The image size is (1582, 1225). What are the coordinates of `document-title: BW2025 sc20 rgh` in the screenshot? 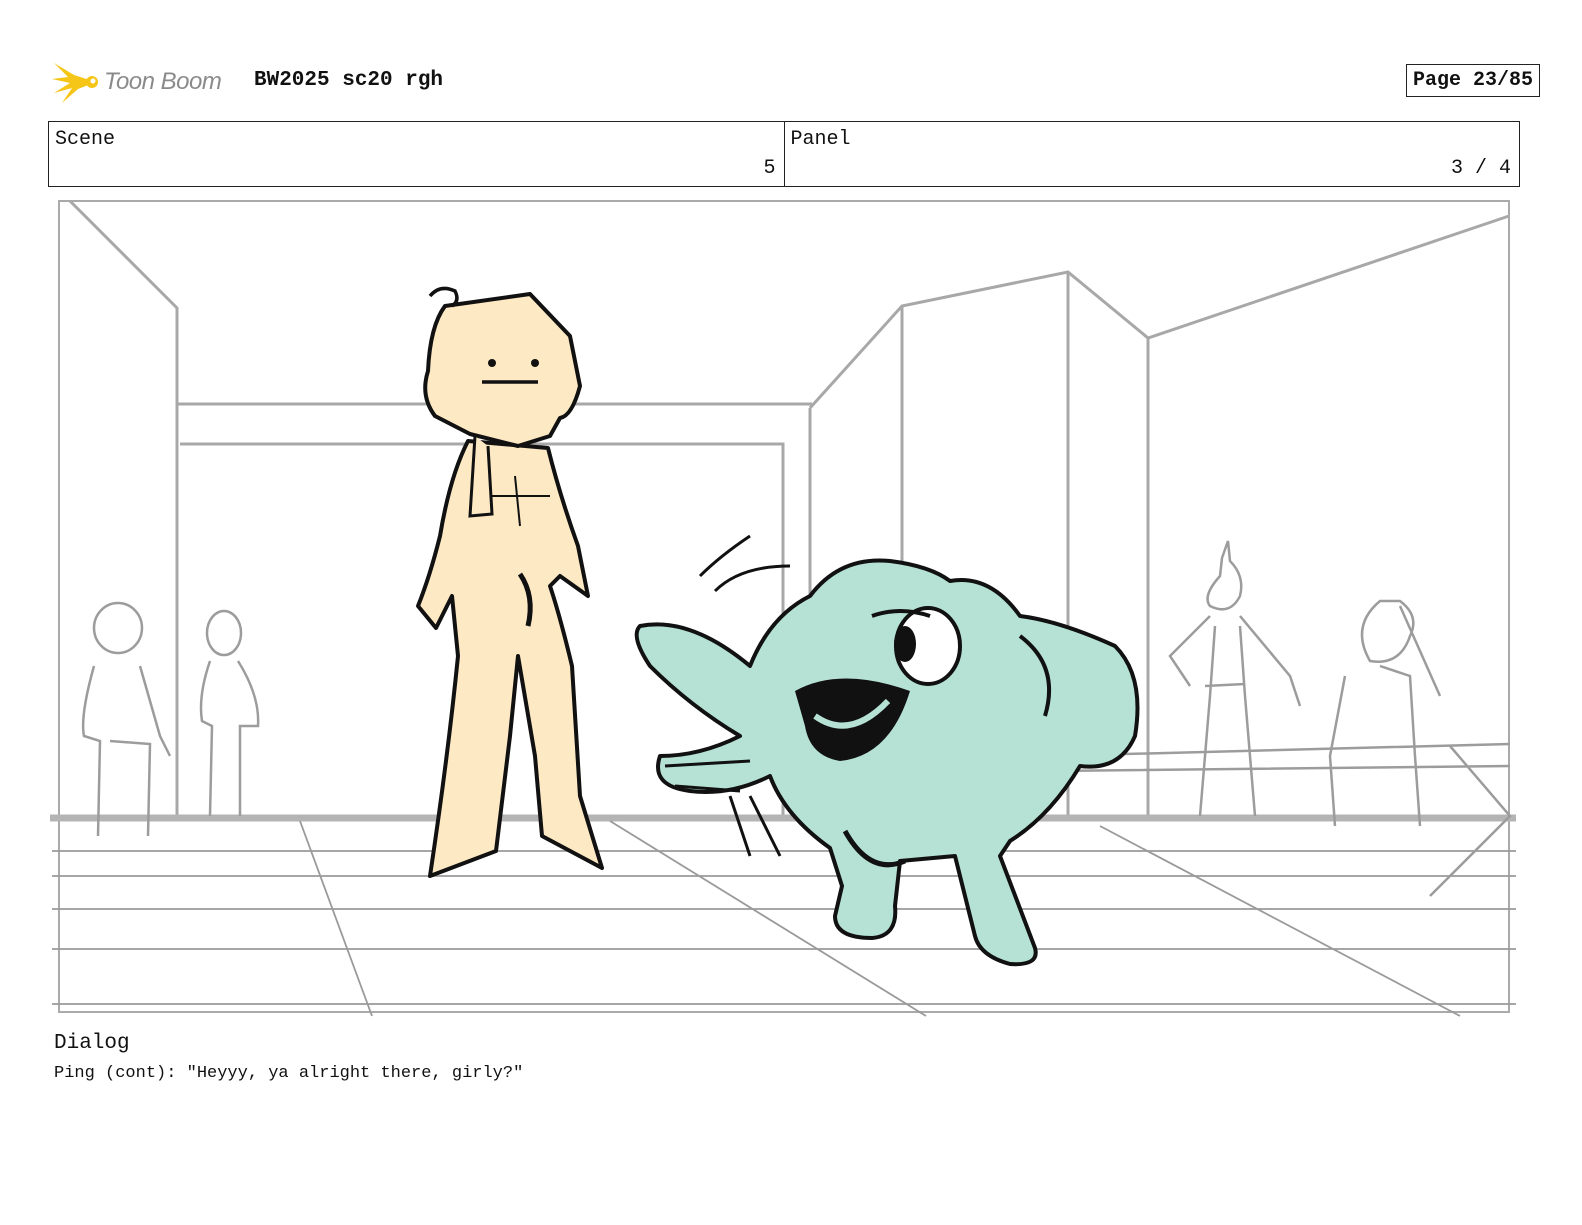 It's located at (349, 80).